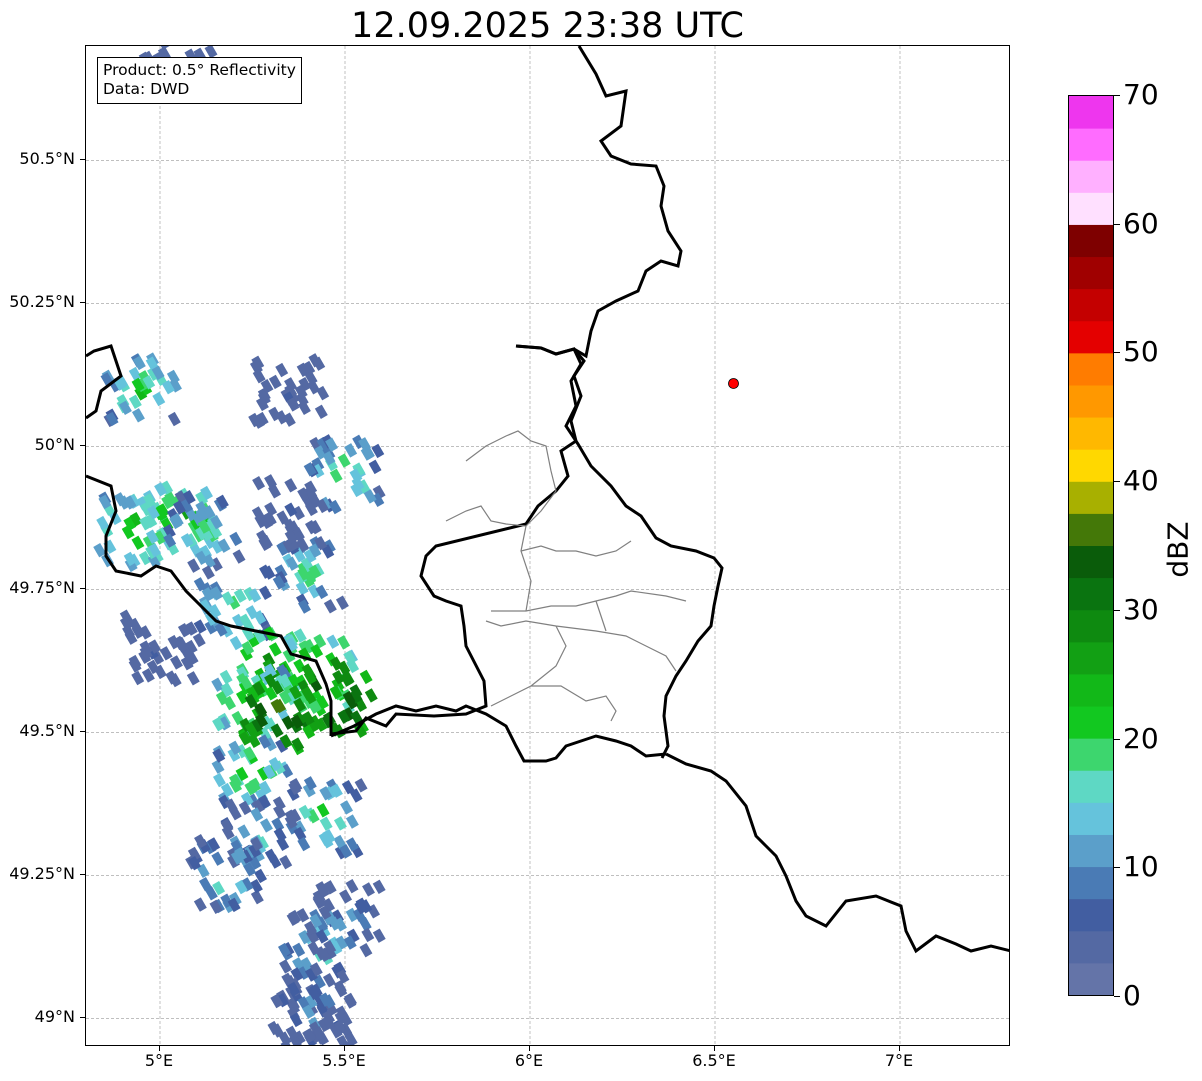 The image size is (1202, 1081). What do you see at coordinates (628, 202) in the screenshot?
I see `border-germany-west` at bounding box center [628, 202].